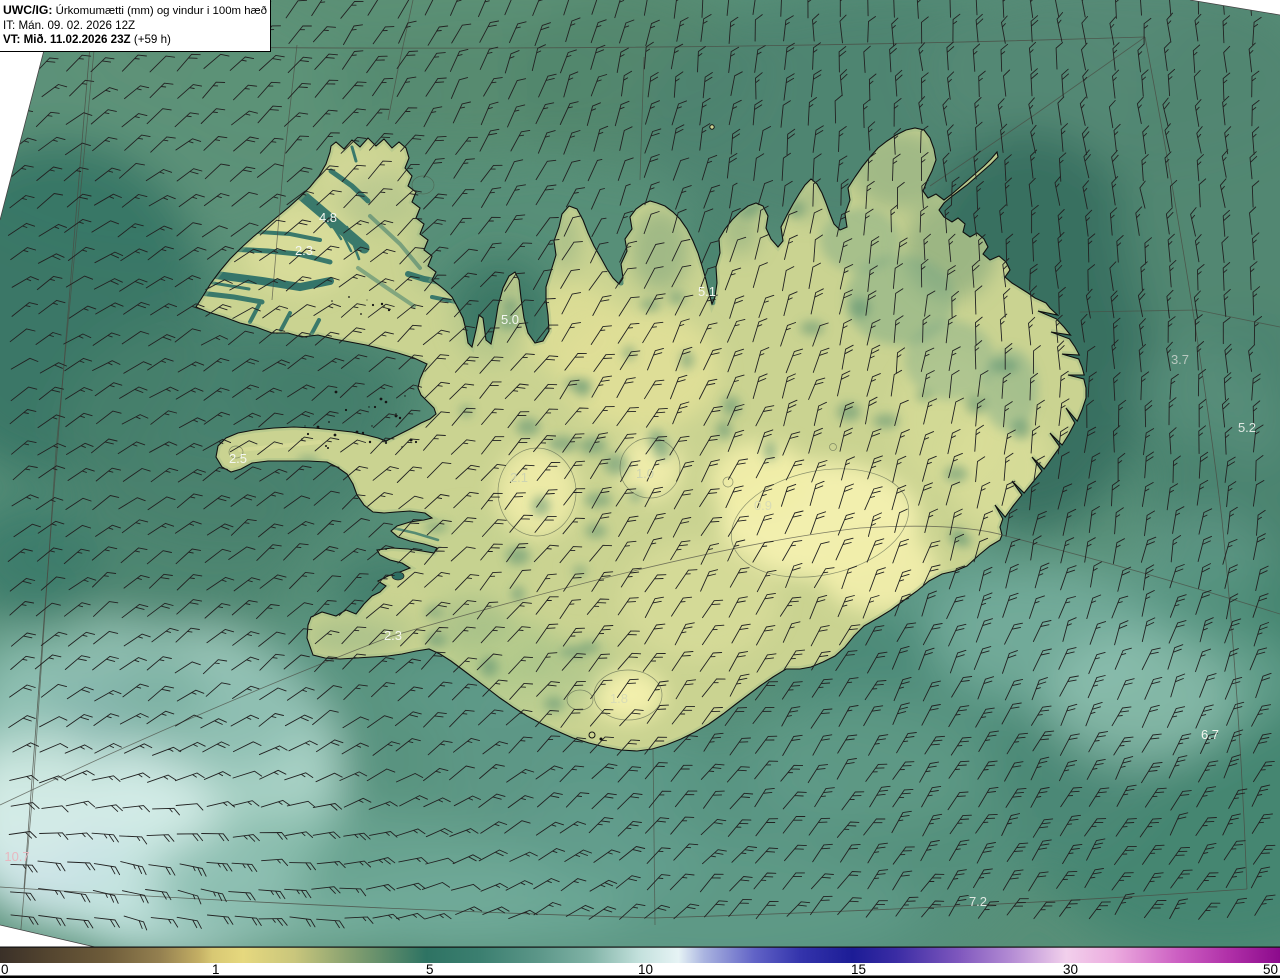 This screenshot has width=1280, height=978. I want to click on svg-text: 5.0, so click(510, 319).